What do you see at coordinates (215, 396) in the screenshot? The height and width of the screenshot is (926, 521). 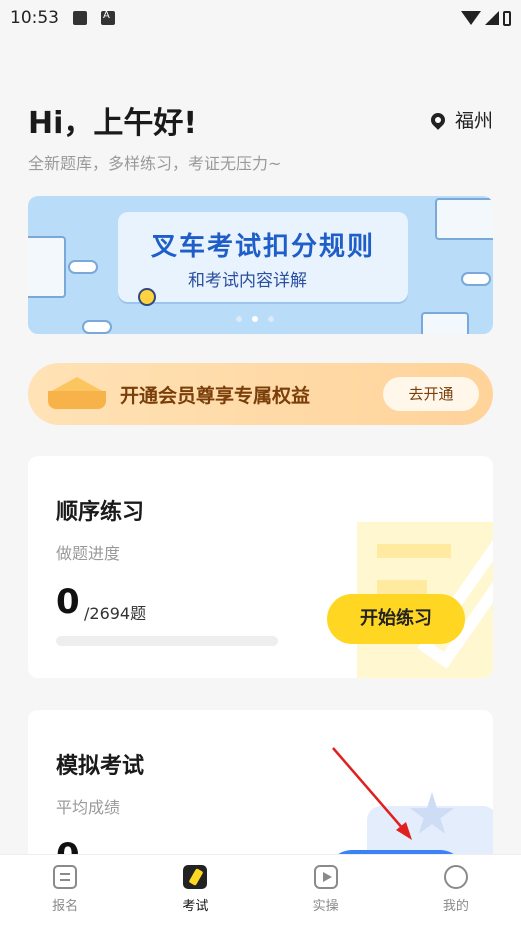 I see `vip-promo-text: 开通会员尊享专属权益` at bounding box center [215, 396].